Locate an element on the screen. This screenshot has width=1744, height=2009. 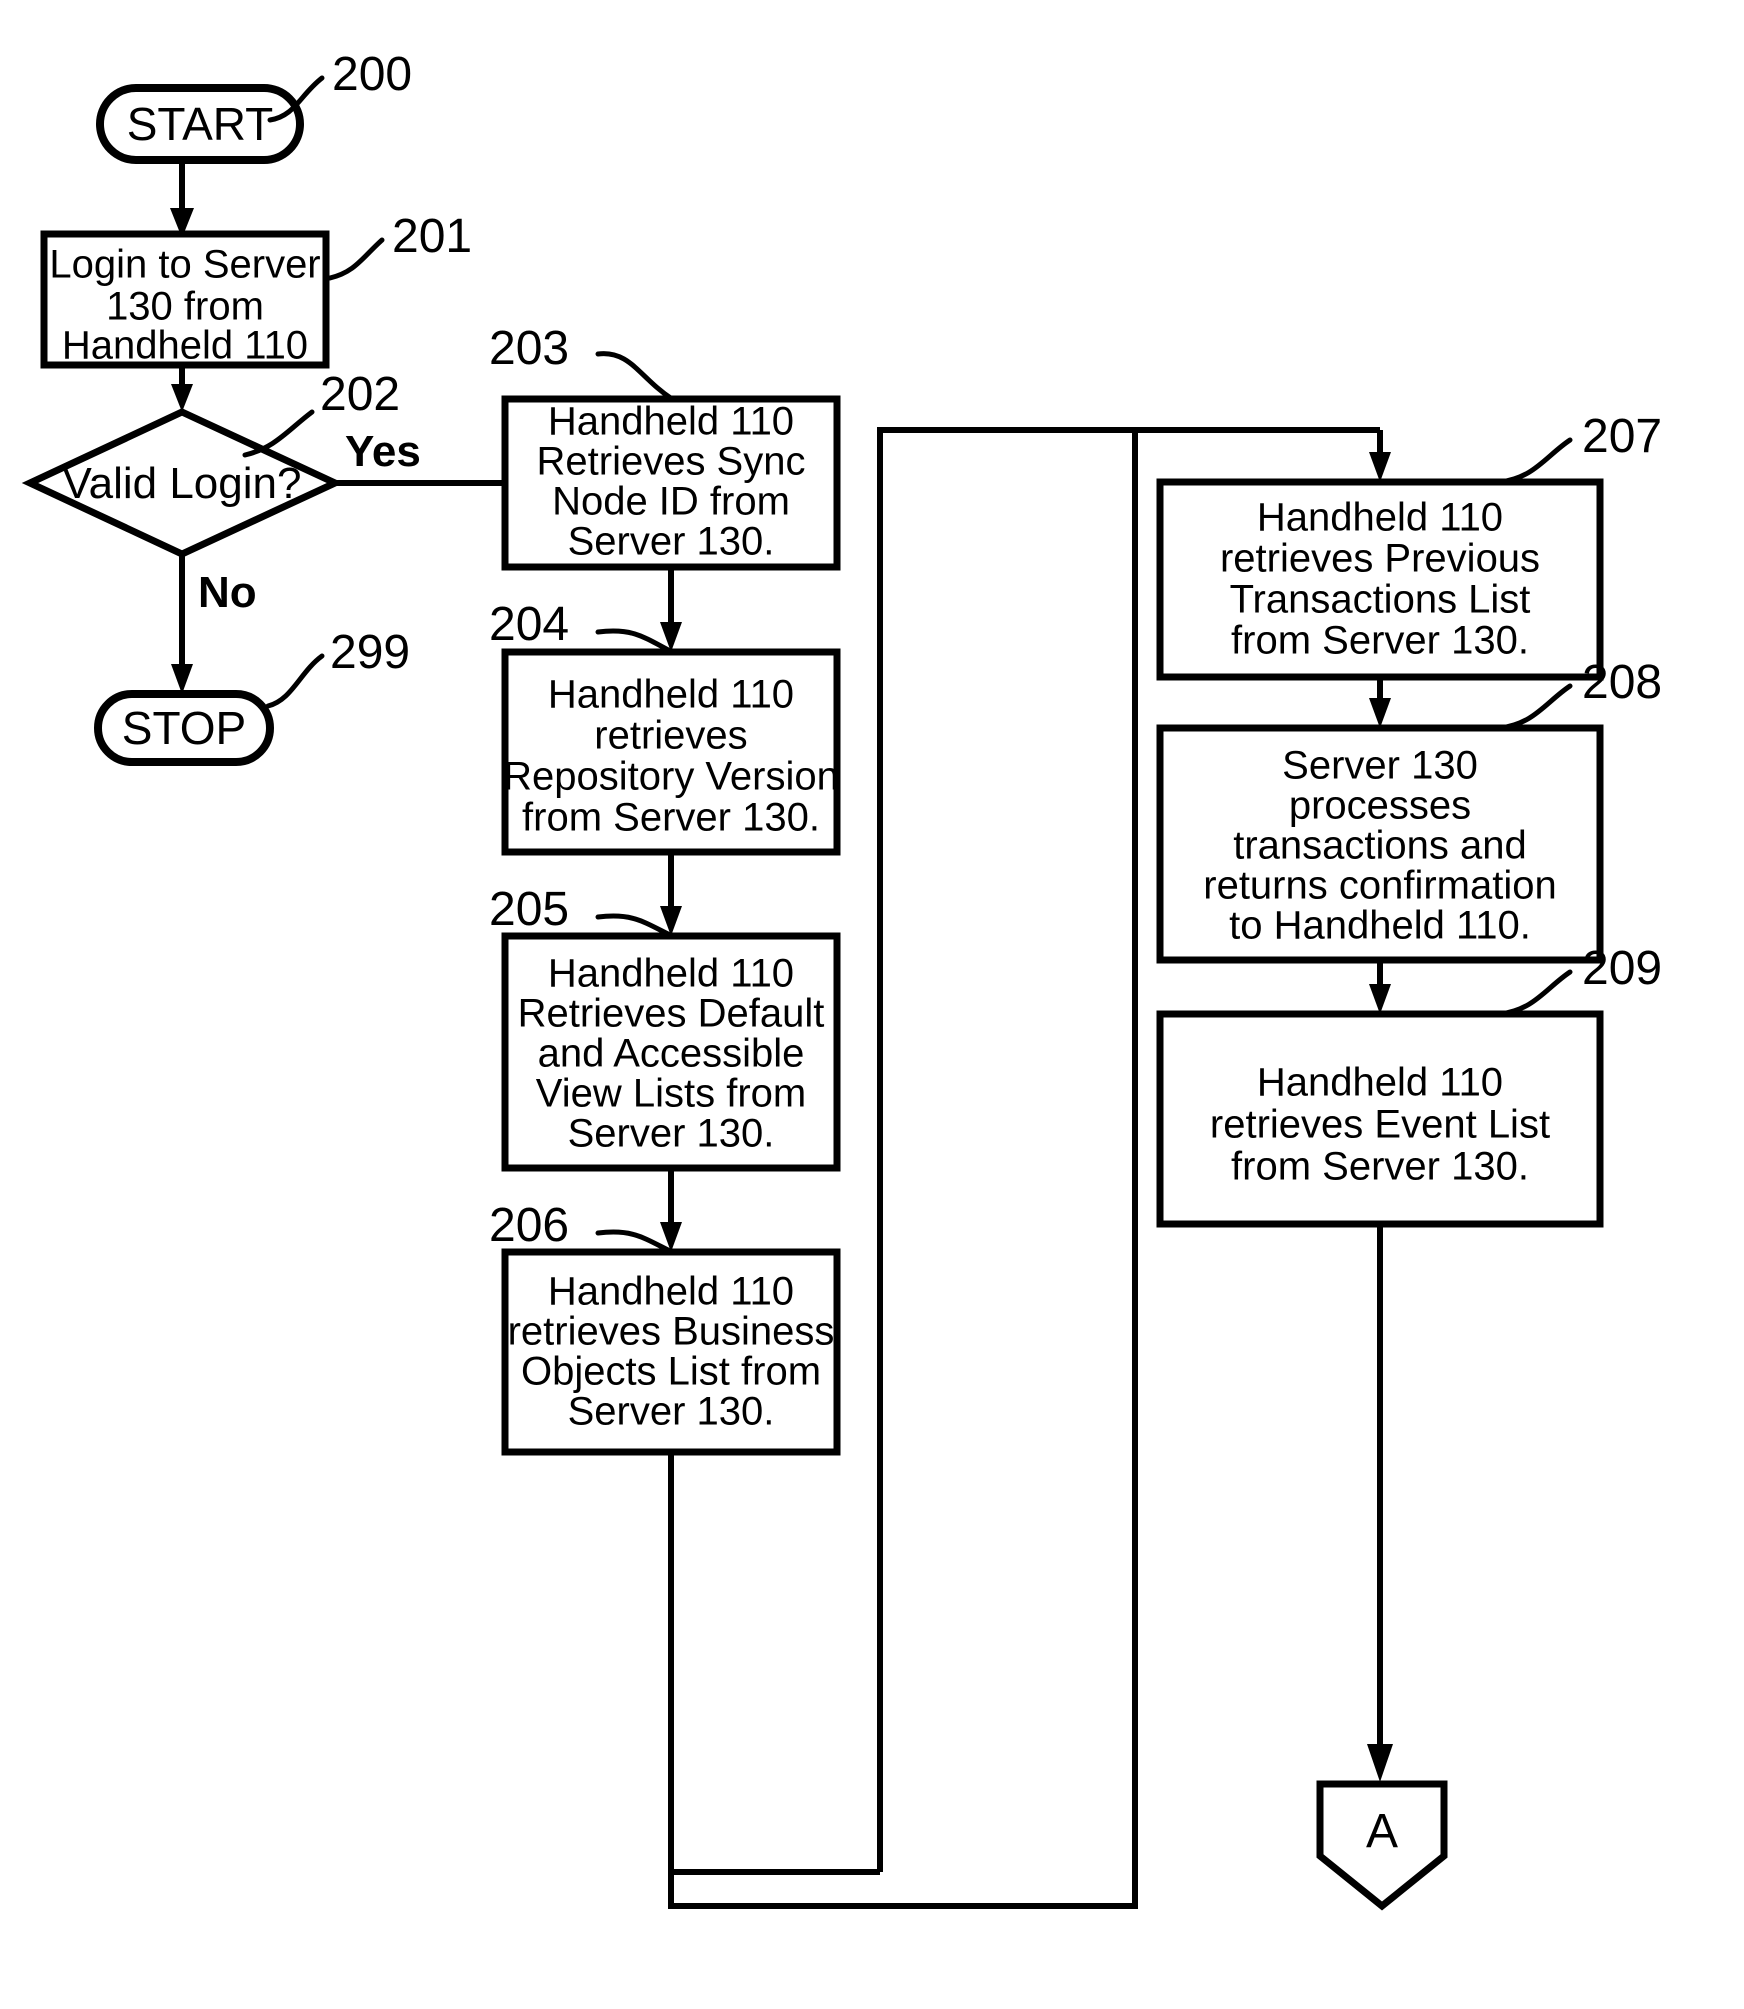
ref-204: 204 is located at coordinates (529, 624).